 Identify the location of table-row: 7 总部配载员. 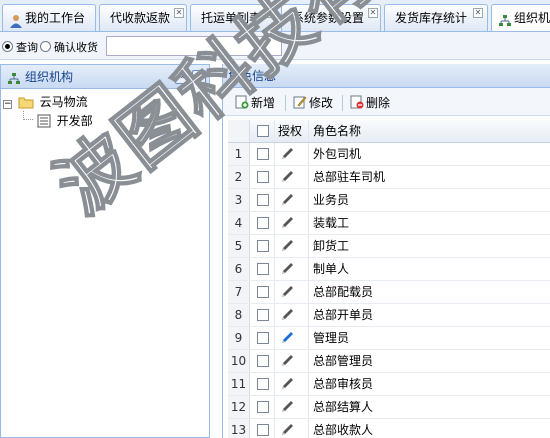
(389, 292).